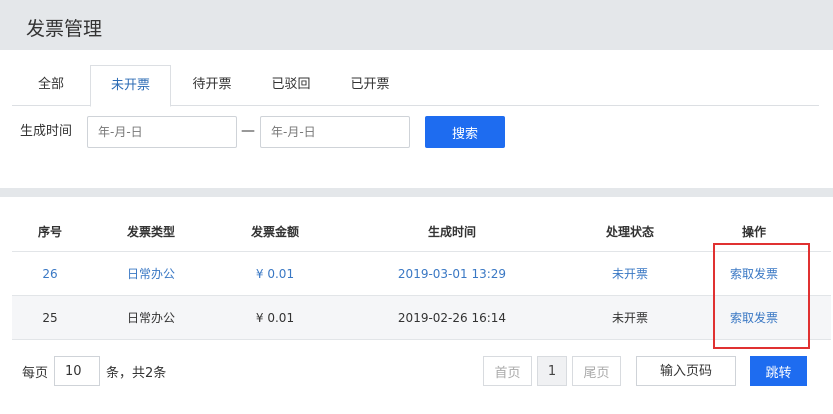  Describe the element at coordinates (507, 371) in the screenshot. I see `first-page-button: 首页` at that location.